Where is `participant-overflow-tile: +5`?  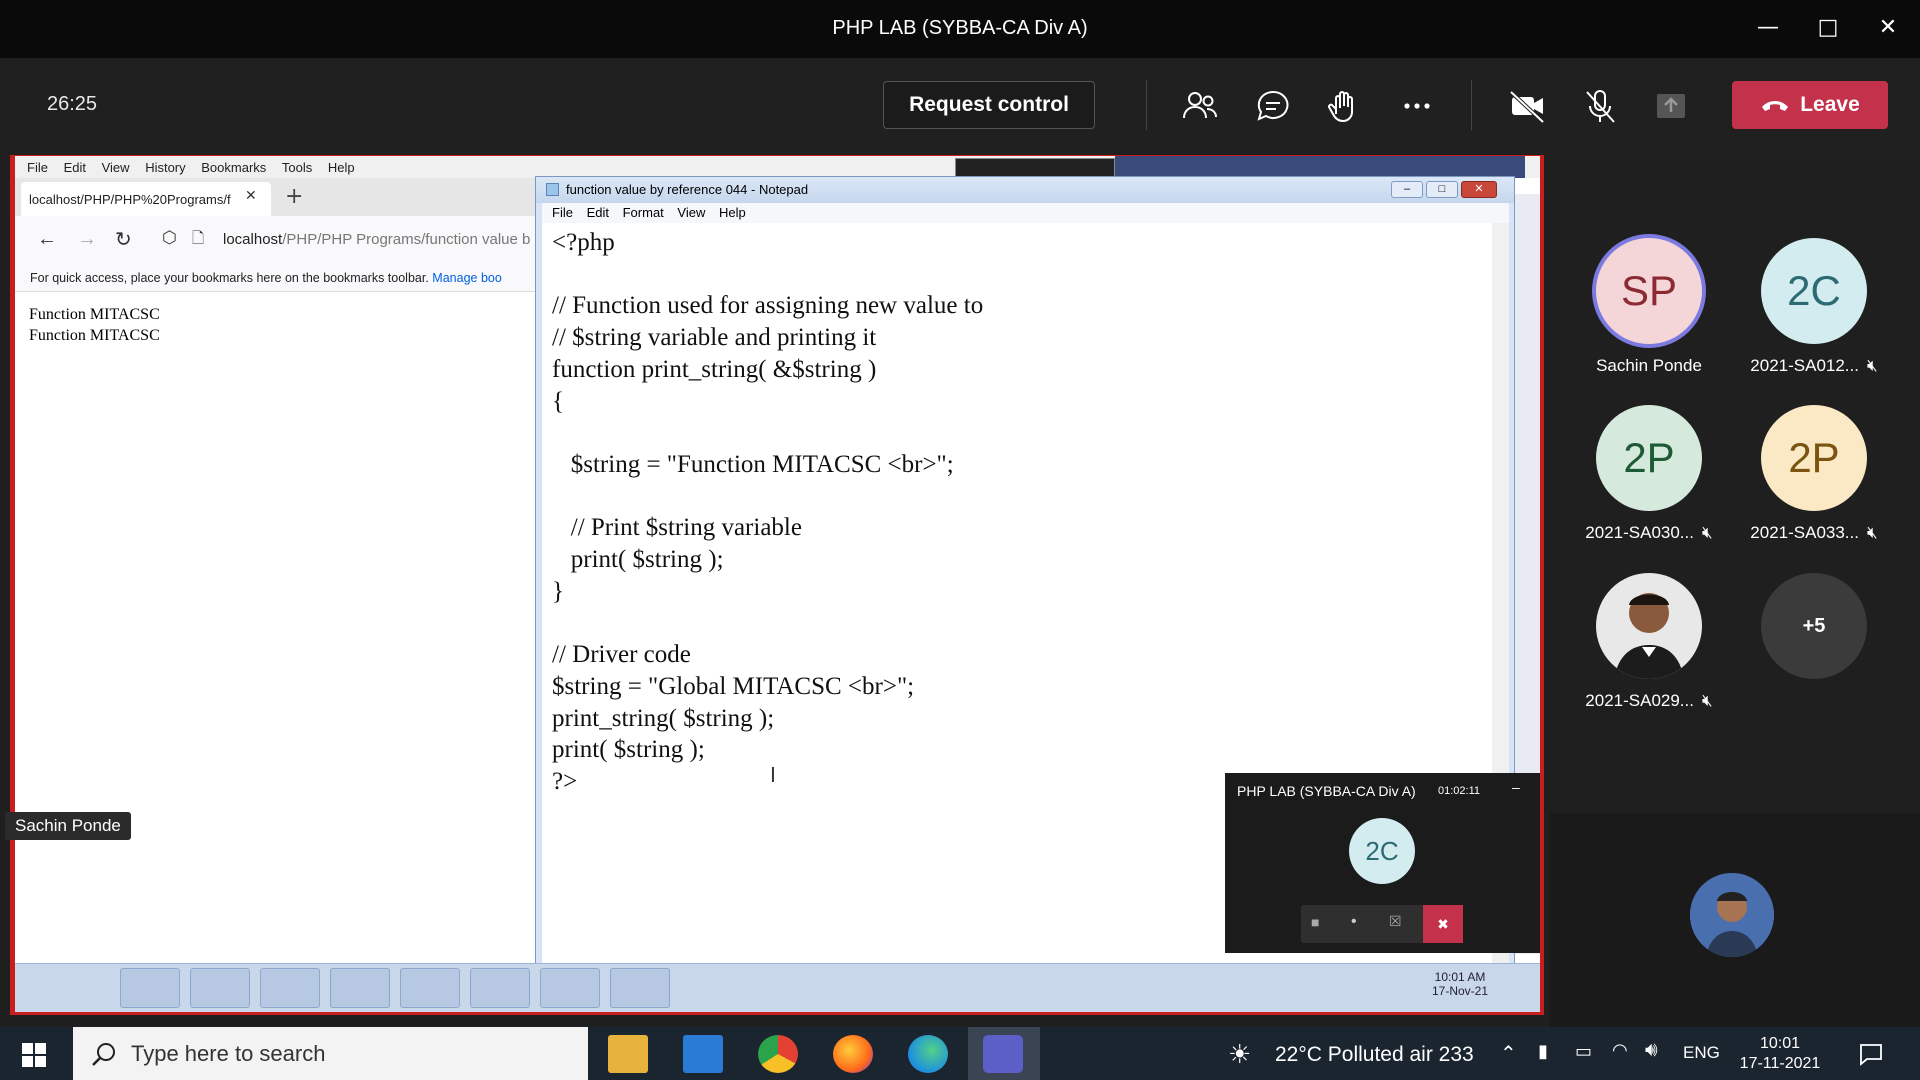 participant-overflow-tile: +5 is located at coordinates (1814, 626).